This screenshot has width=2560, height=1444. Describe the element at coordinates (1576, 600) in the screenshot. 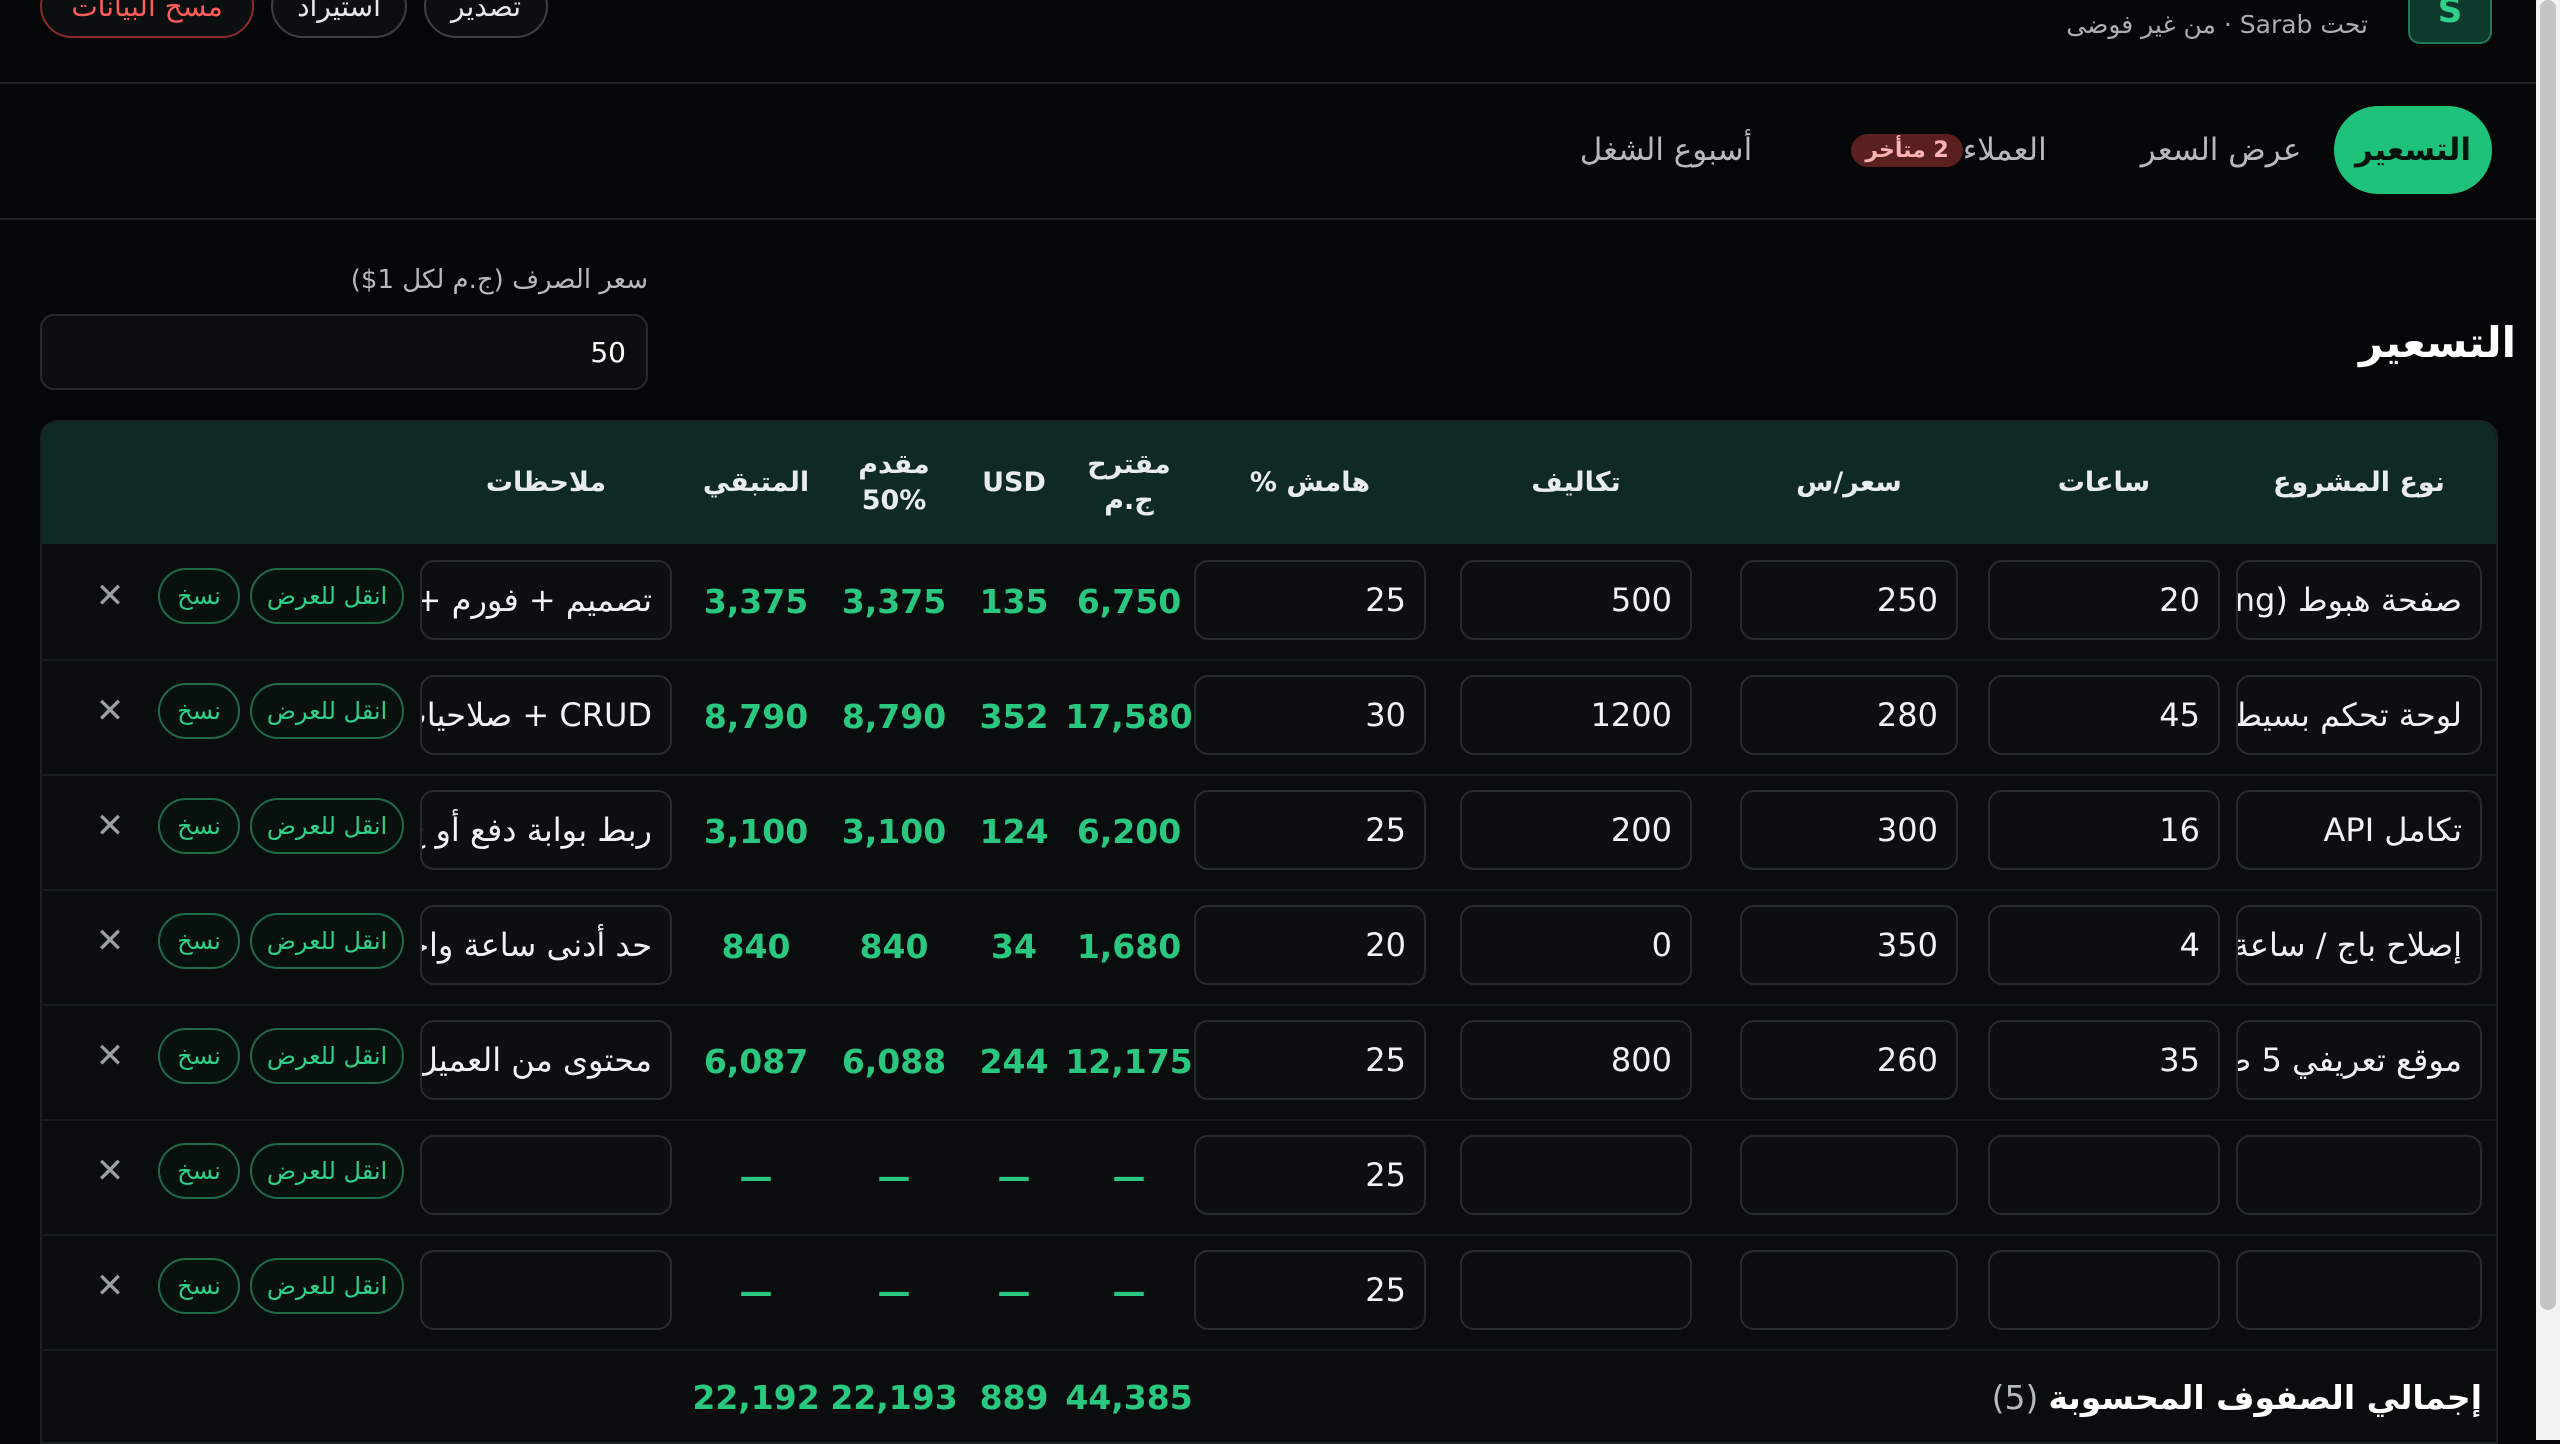

I see `costs-input: 500` at that location.